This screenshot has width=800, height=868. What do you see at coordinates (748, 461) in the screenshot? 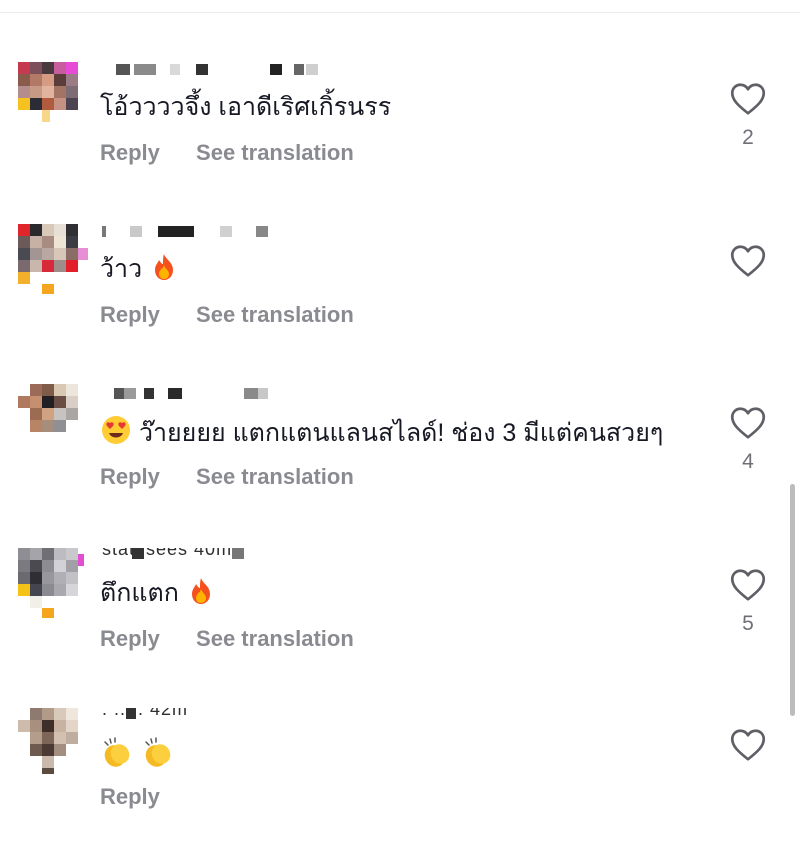
I see `like-count: 4` at bounding box center [748, 461].